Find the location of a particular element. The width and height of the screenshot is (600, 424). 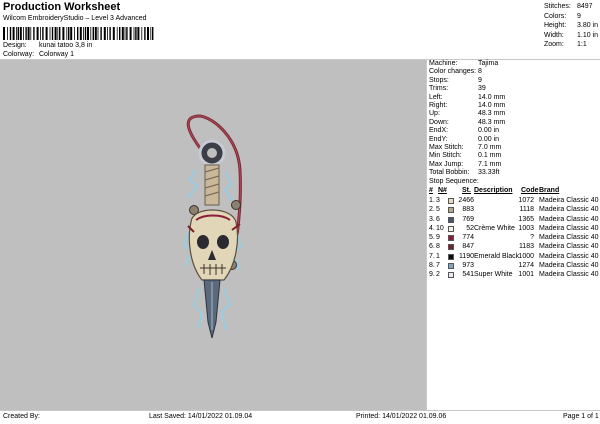

barcode is located at coordinates (78, 33).